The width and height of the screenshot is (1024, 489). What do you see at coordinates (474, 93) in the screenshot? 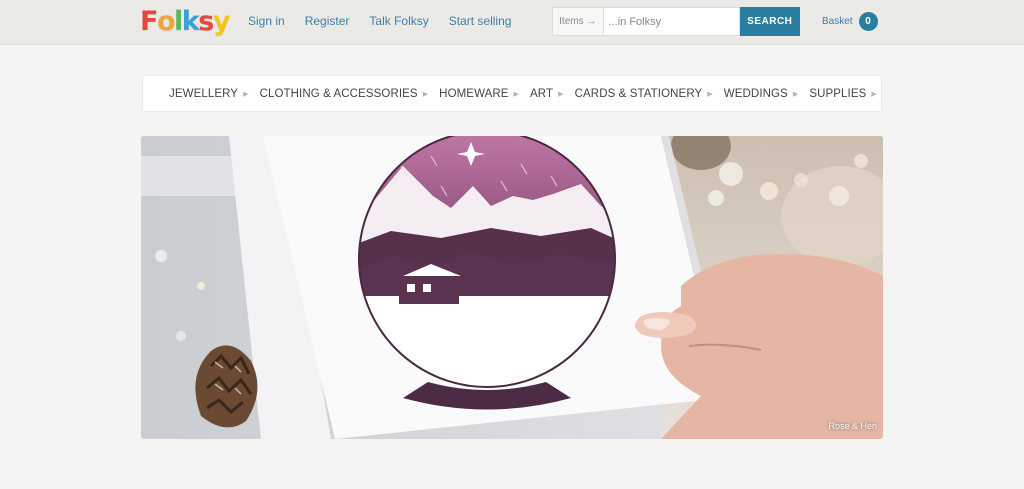
I see `category-label: HOMEWARE` at bounding box center [474, 93].